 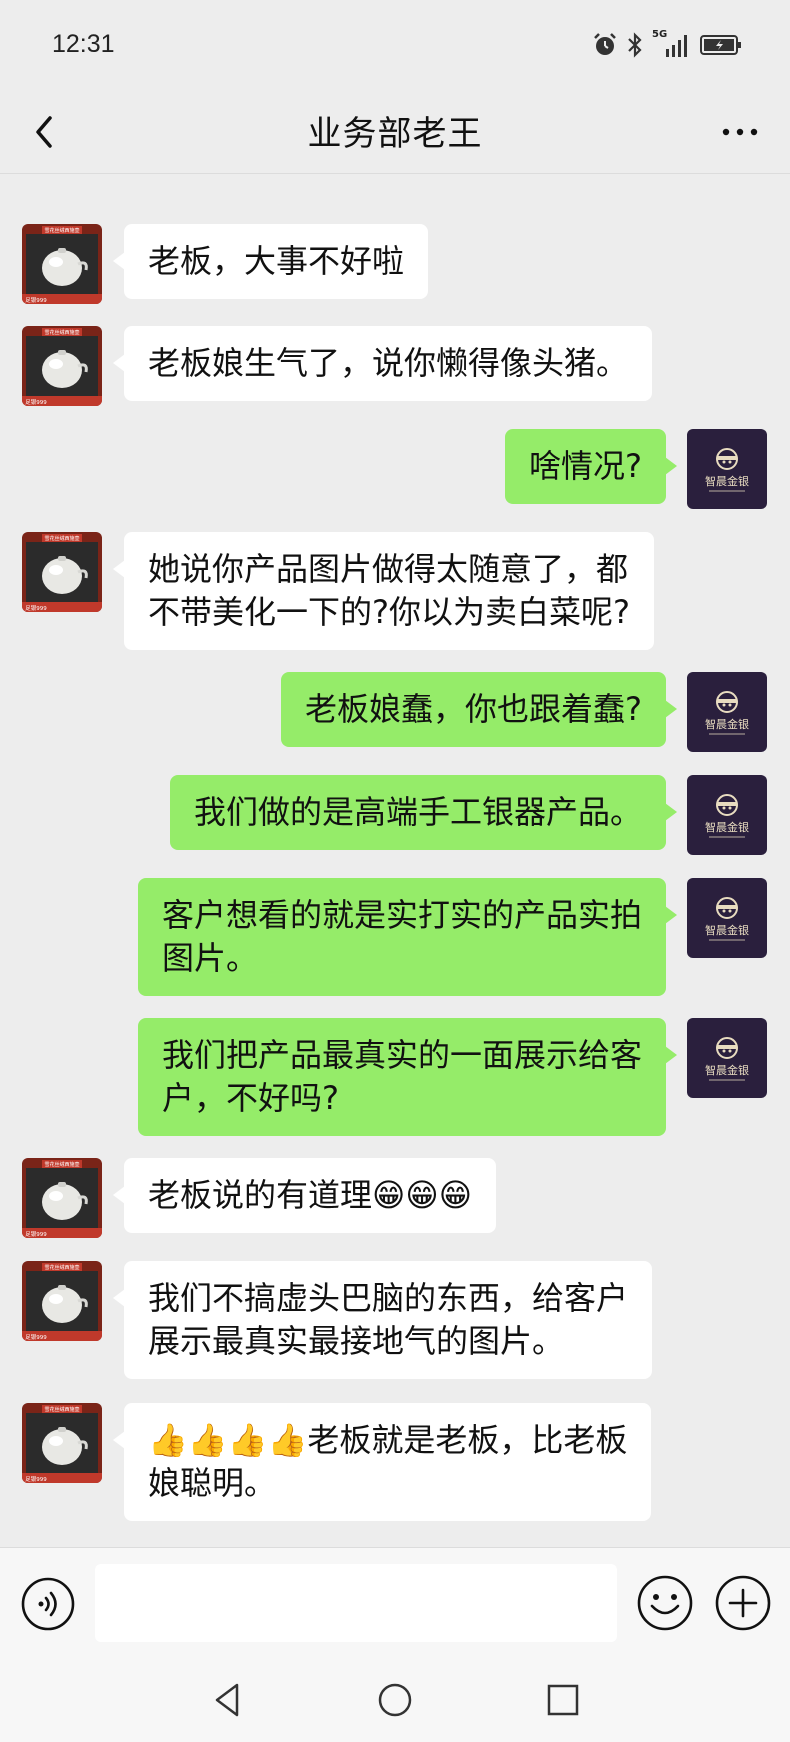 I want to click on message-bubble: 老板，大事不好啦, so click(x=270, y=261).